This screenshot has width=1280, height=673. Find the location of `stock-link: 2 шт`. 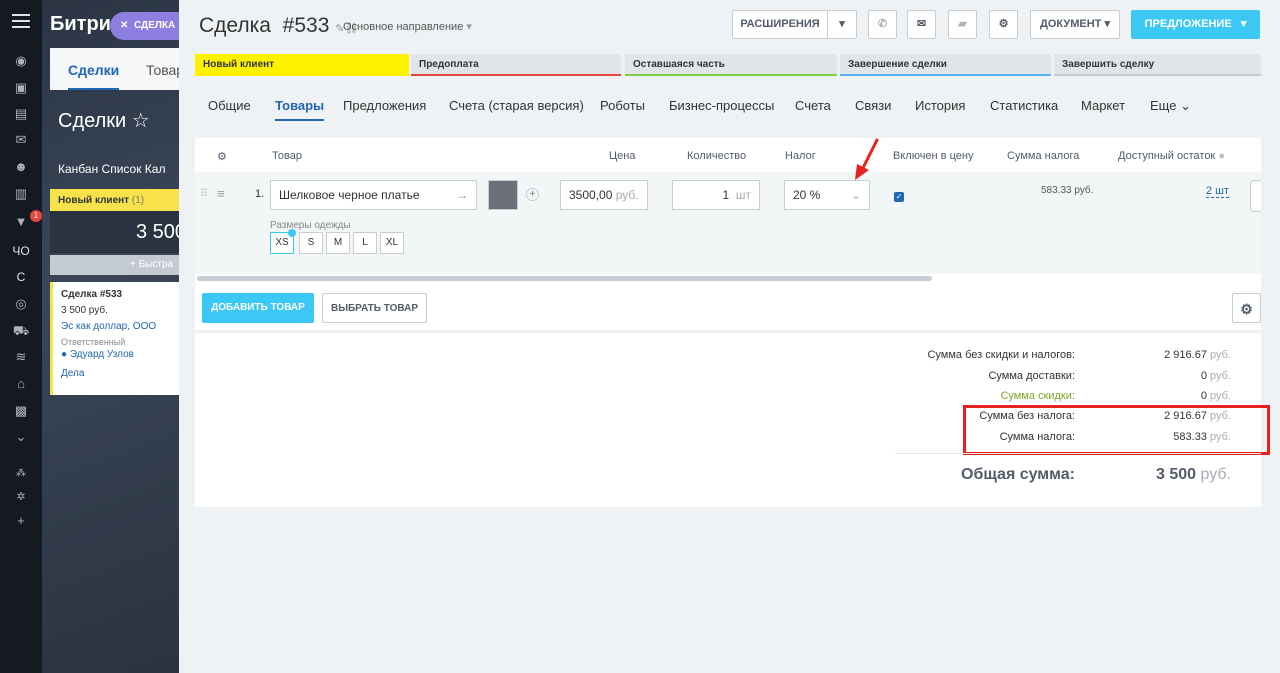

stock-link: 2 шт is located at coordinates (1218, 191).